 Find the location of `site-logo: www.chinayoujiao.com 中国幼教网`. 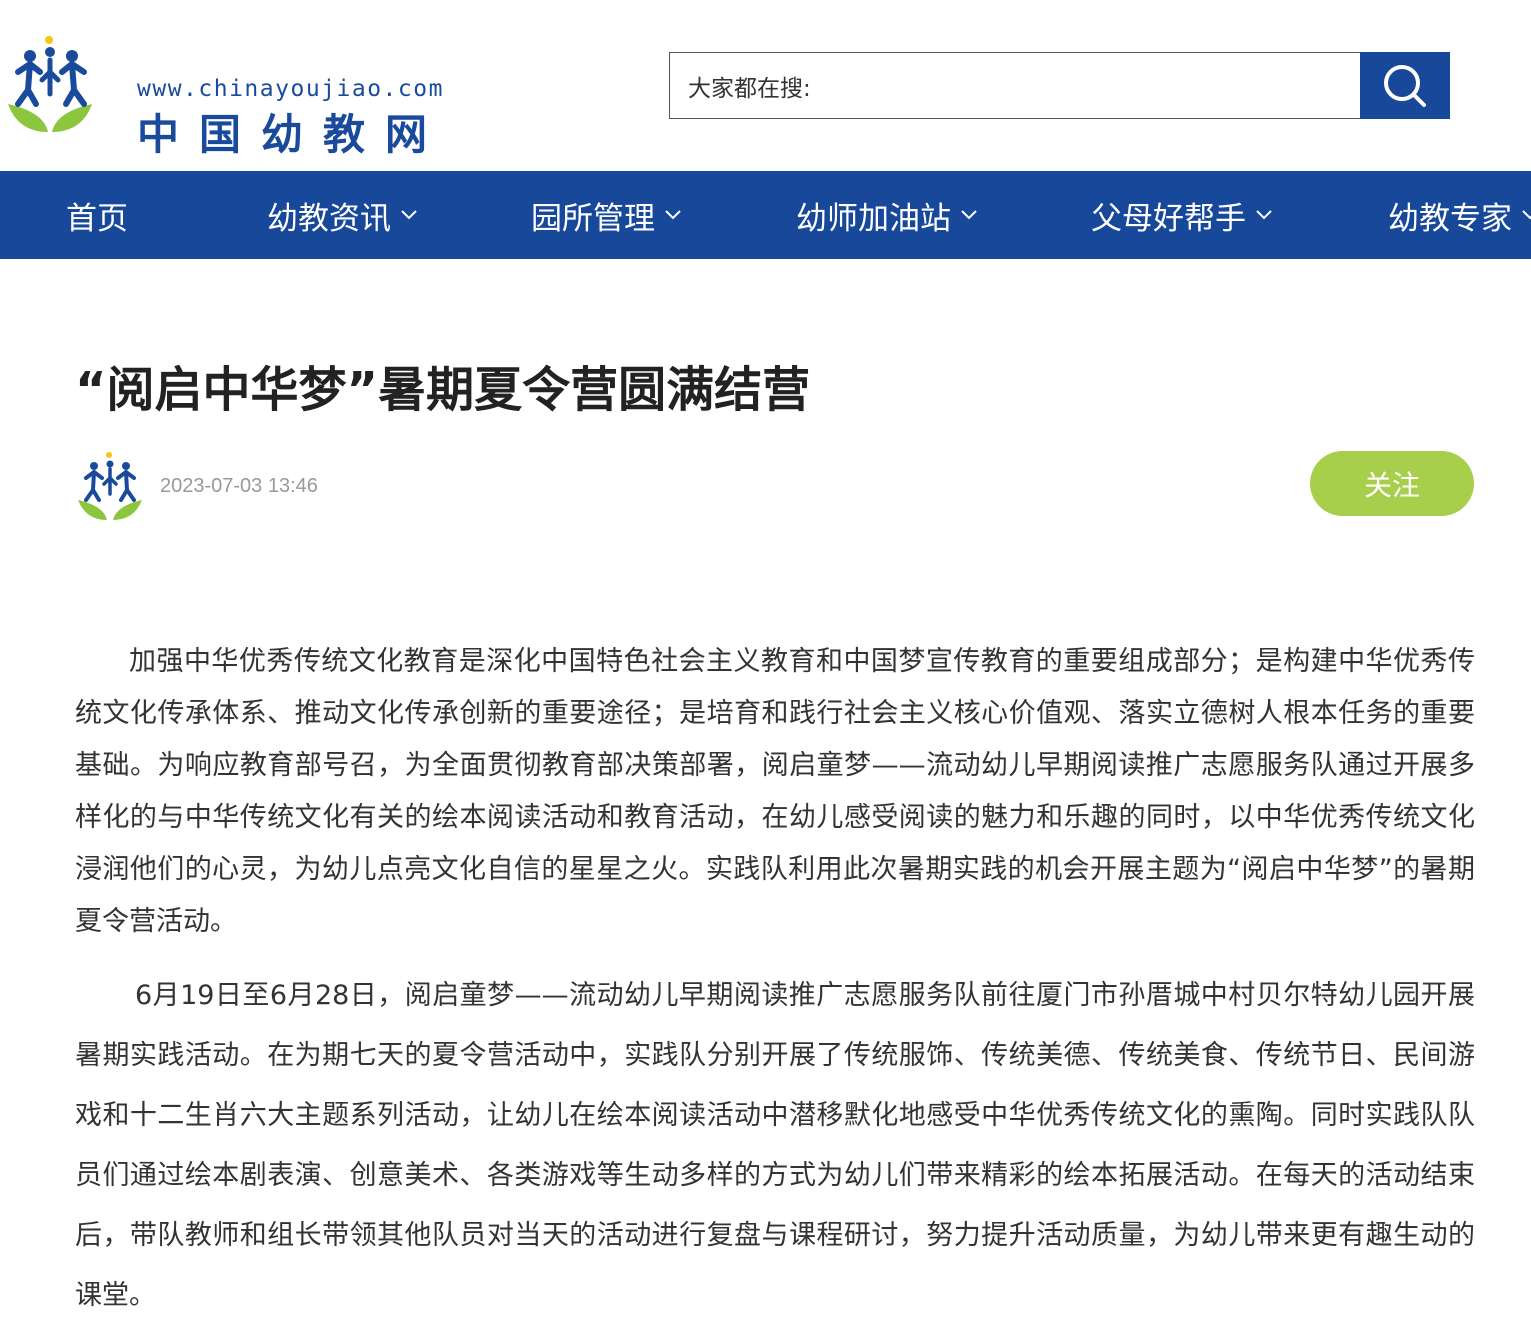

site-logo: www.chinayoujiao.com 中国幼教网 is located at coordinates (234, 95).